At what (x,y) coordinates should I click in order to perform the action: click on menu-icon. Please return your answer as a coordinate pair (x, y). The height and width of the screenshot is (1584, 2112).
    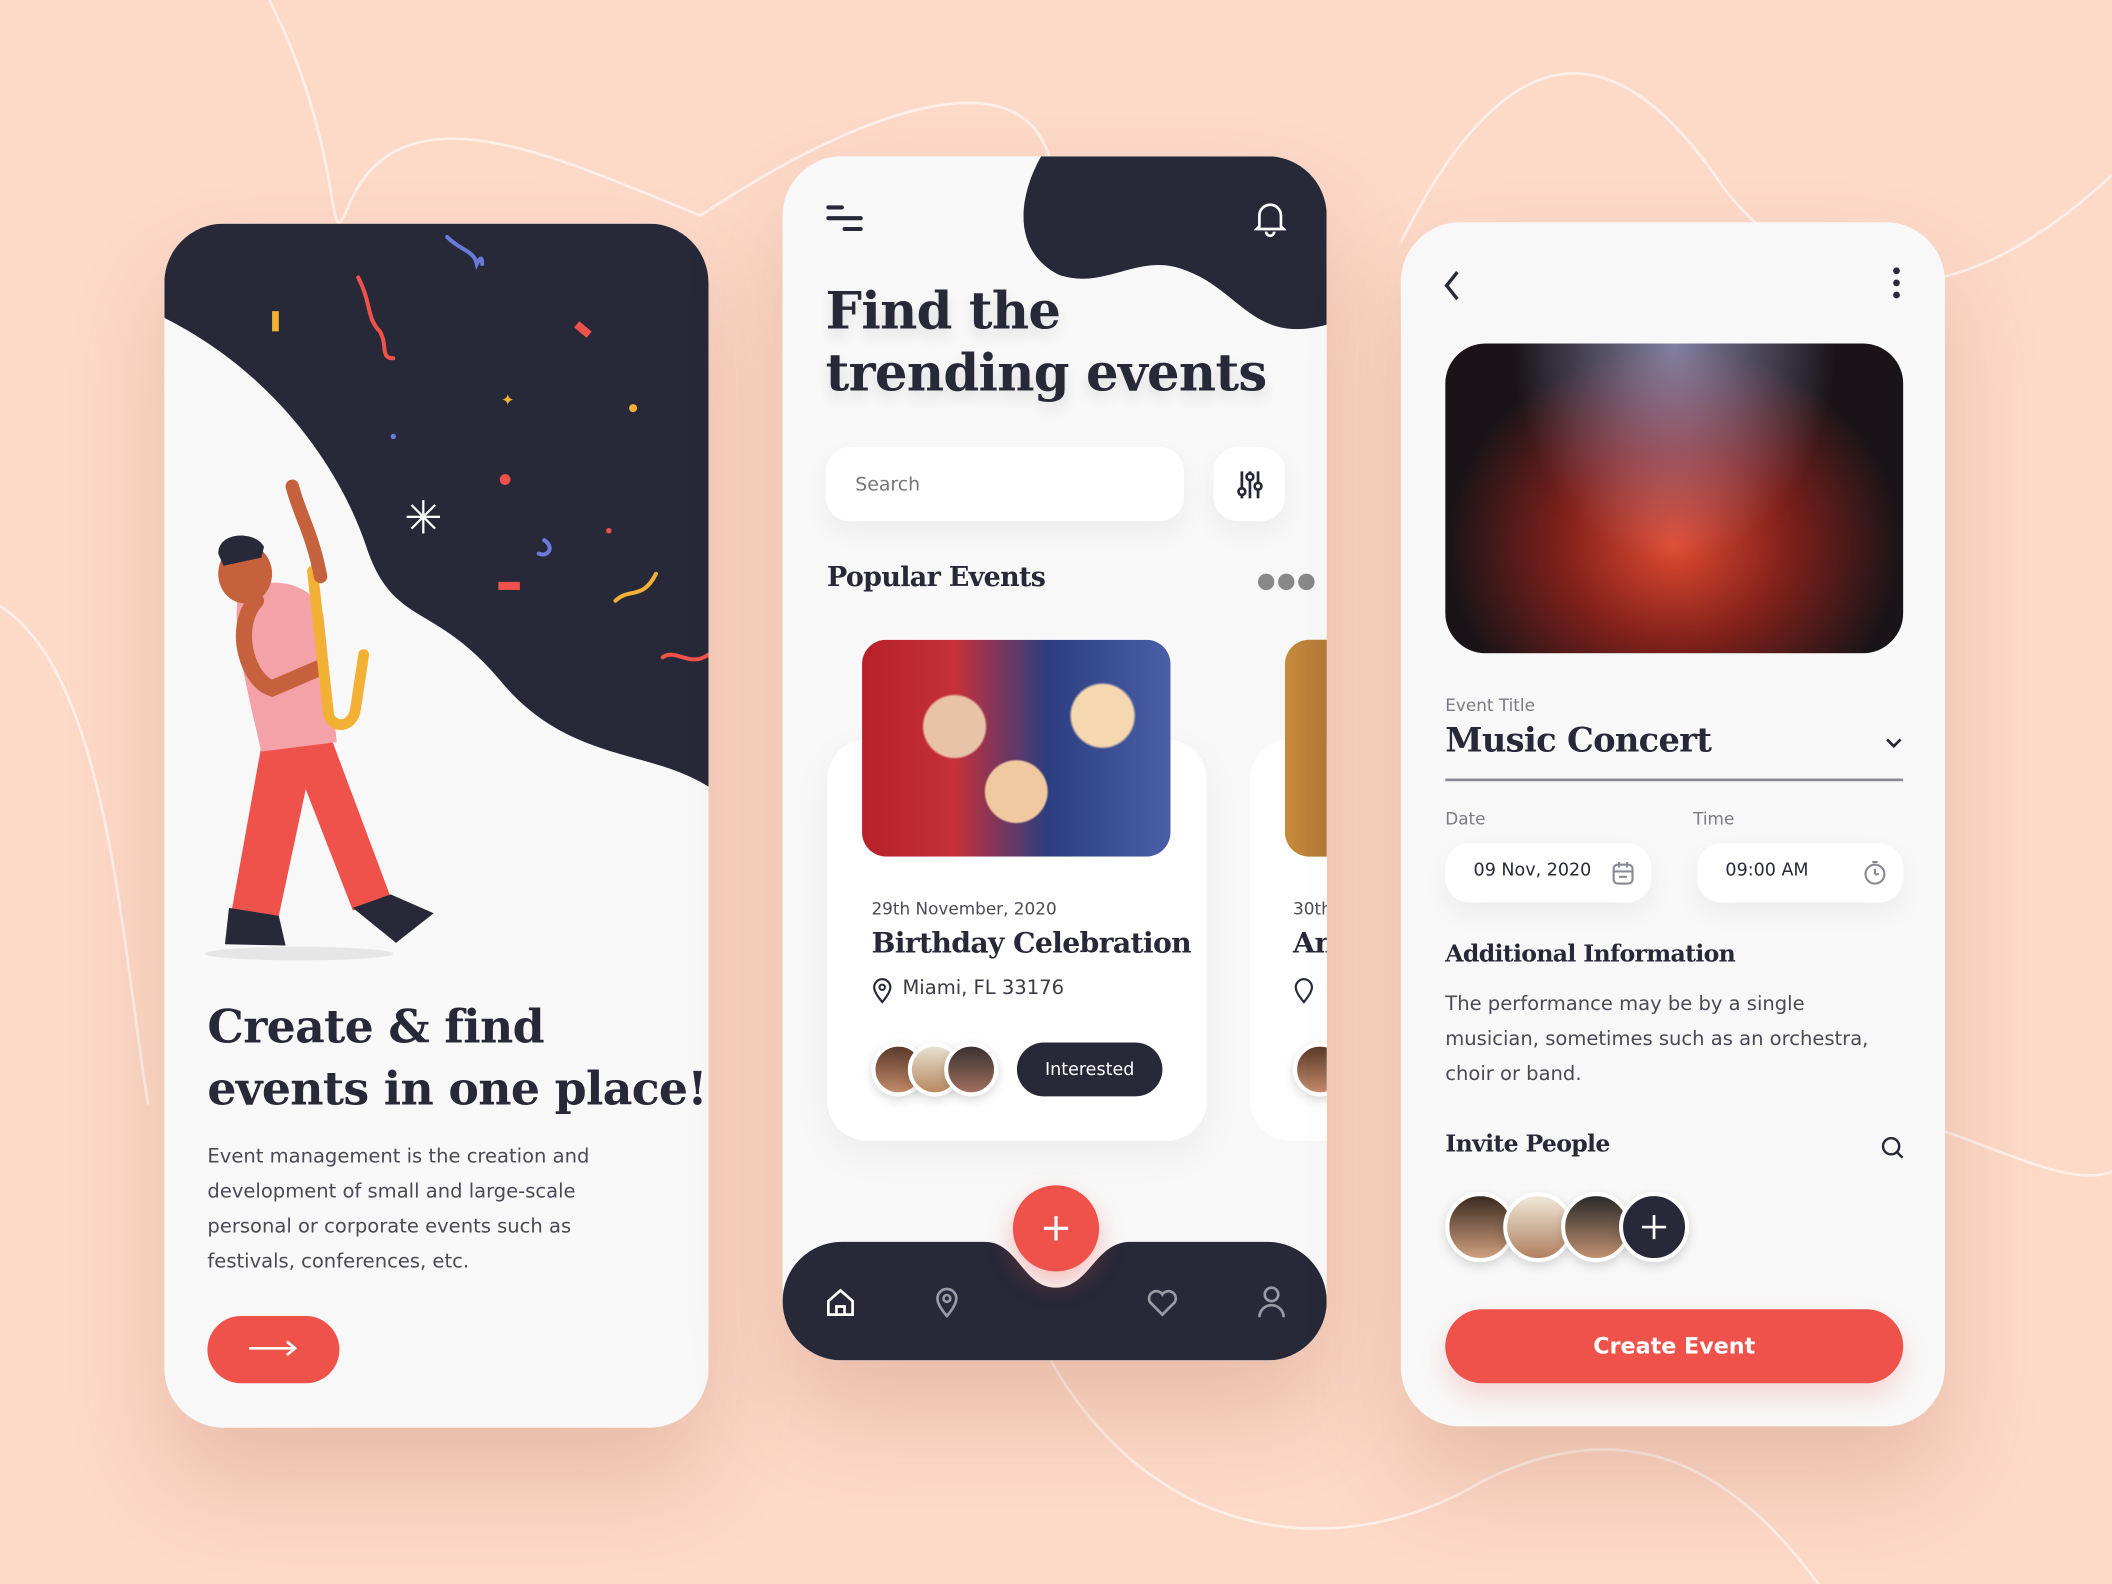
    Looking at the image, I should click on (845, 220).